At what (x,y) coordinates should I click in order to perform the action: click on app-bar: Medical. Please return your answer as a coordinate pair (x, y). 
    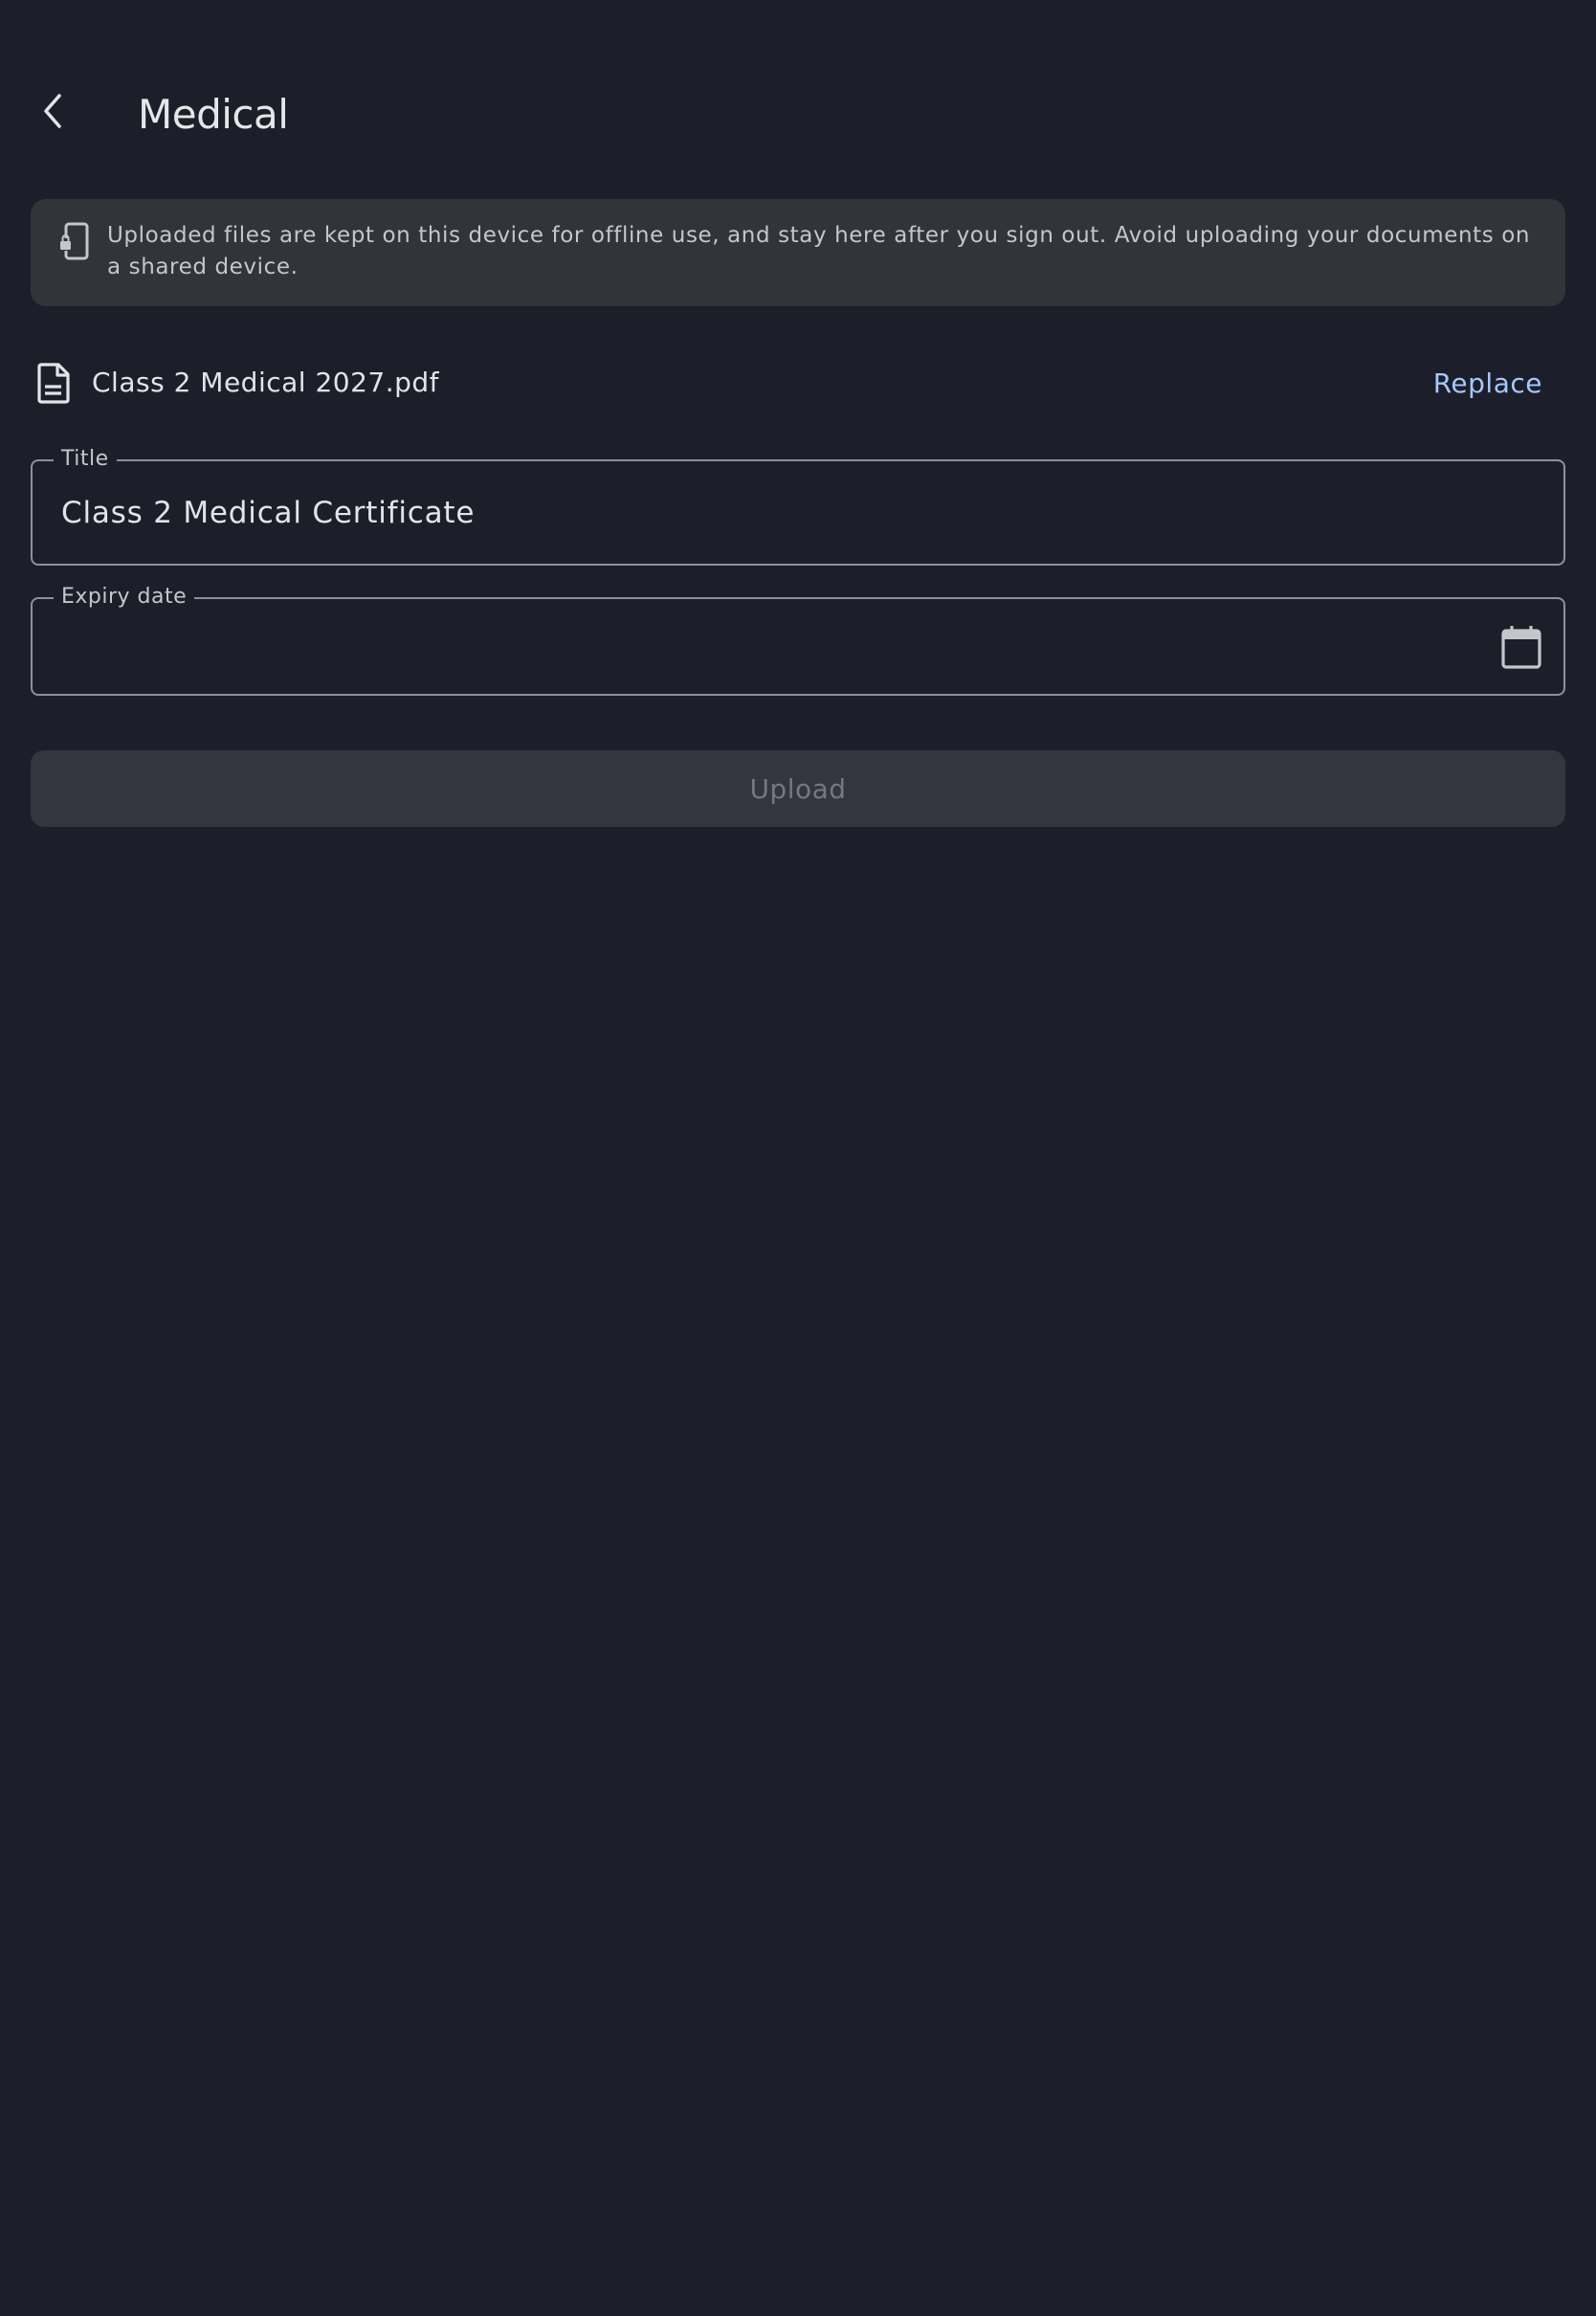
    Looking at the image, I should click on (798, 95).